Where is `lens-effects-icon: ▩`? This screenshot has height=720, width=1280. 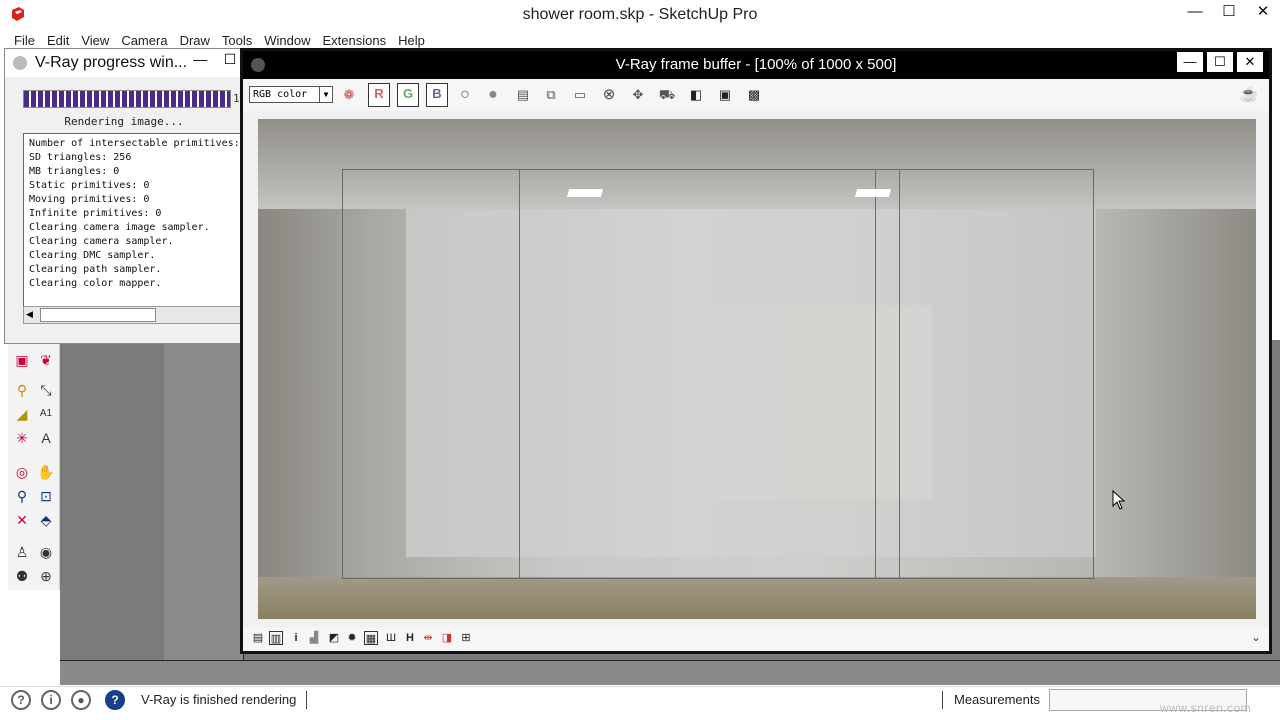 lens-effects-icon: ▩ is located at coordinates (754, 95).